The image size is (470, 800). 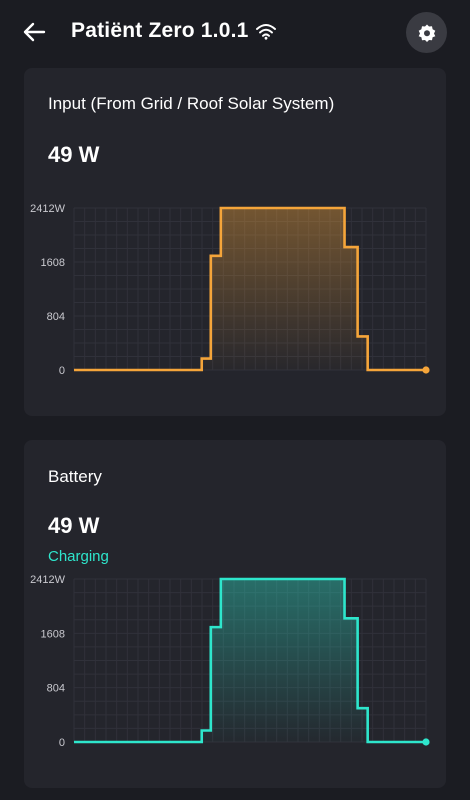 I want to click on battery-chart-ytick-label: 0, so click(x=62, y=743).